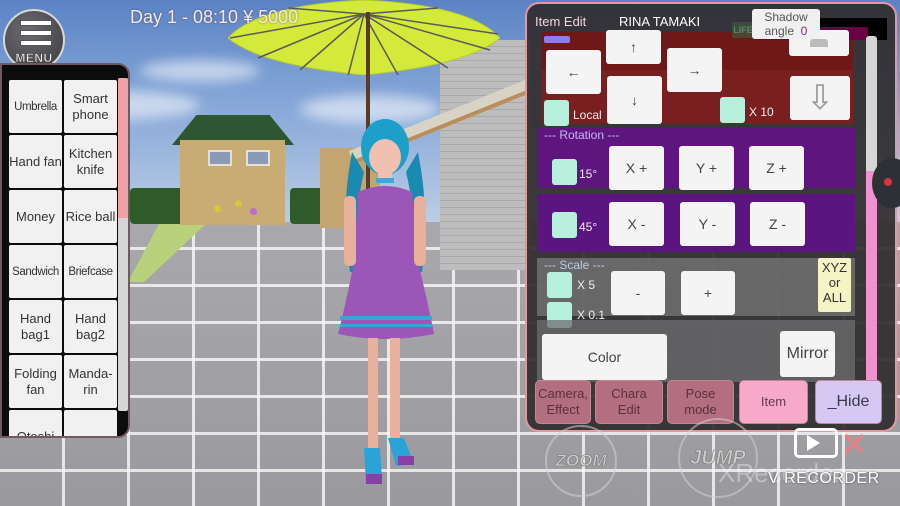 This screenshot has width=900, height=506. I want to click on item-edit-scrollbar, so click(871, 209).